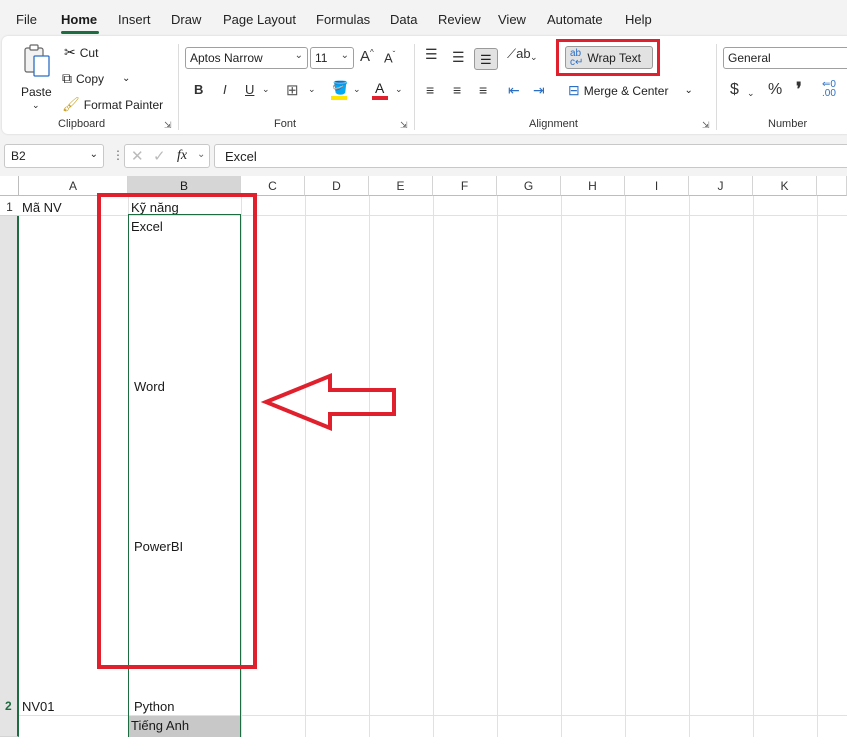  Describe the element at coordinates (226, 58) in the screenshot. I see `font-name-value: Aptos Narrow` at that location.